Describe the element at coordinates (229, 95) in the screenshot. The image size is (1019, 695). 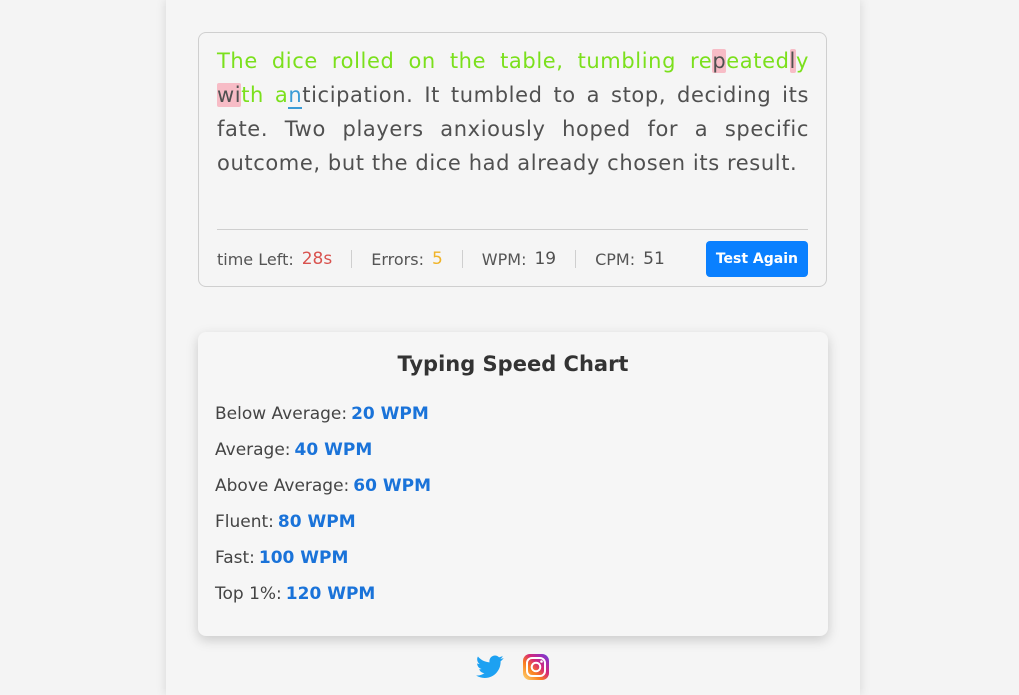
I see `text-segment-wrong: wi` at that location.